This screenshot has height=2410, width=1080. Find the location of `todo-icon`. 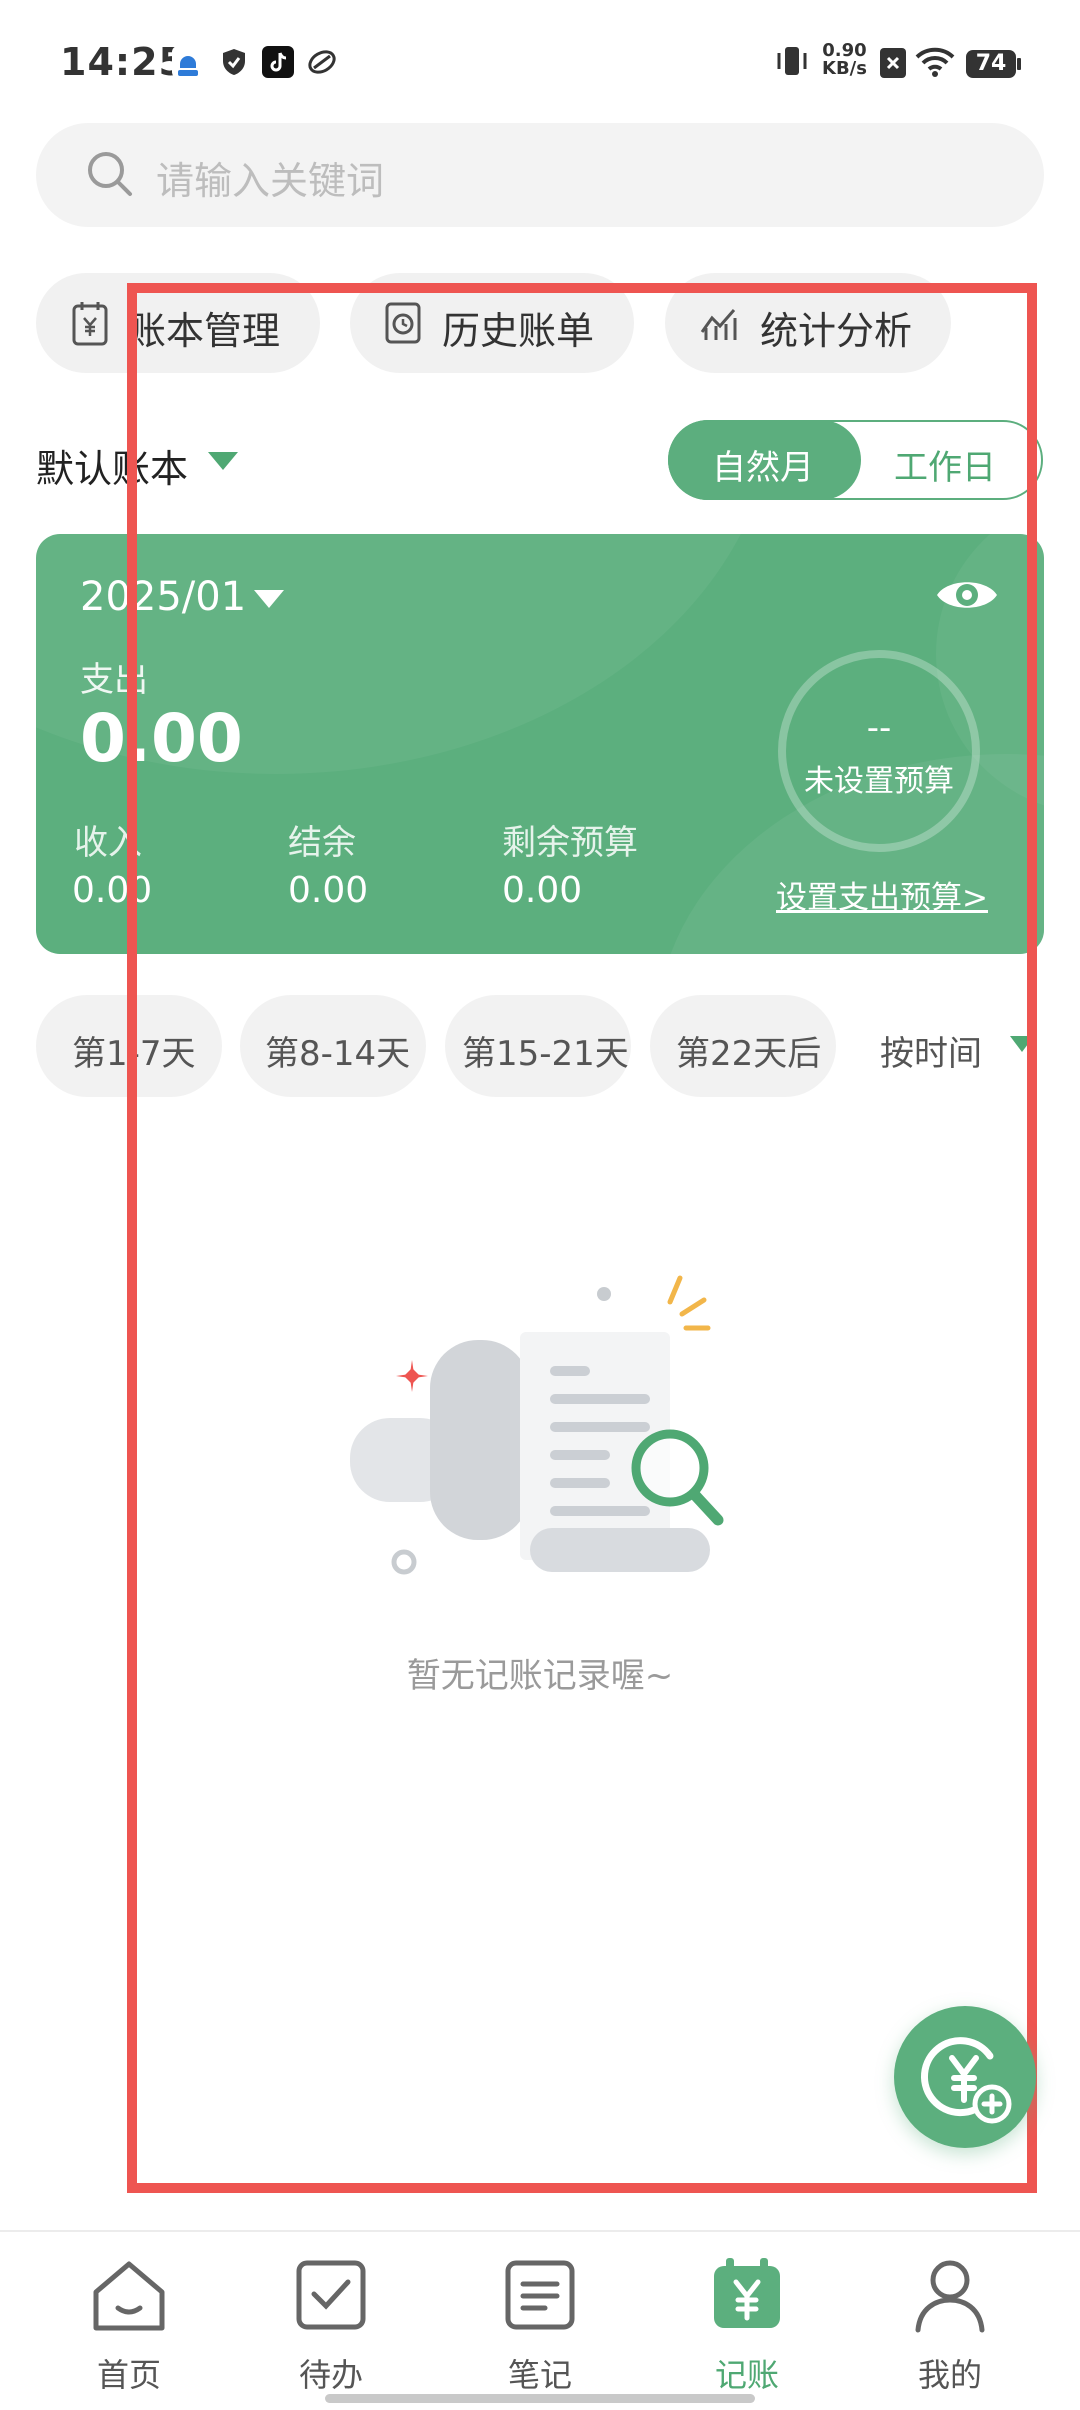

todo-icon is located at coordinates (331, 2297).